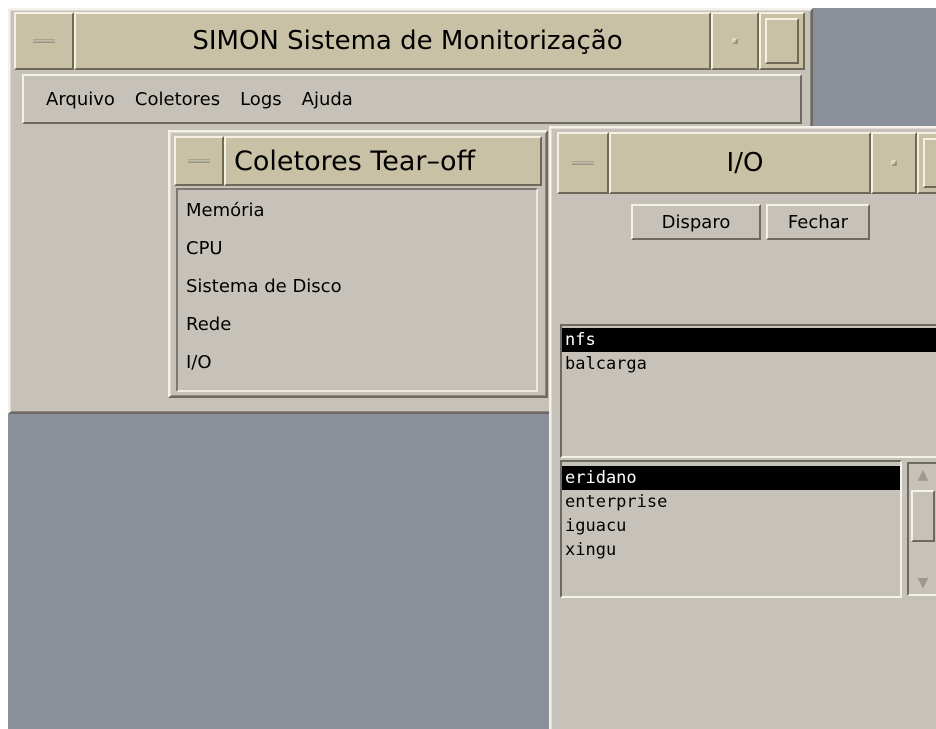 The height and width of the screenshot is (729, 936). What do you see at coordinates (731, 478) in the screenshot?
I see `list-item: eridano` at bounding box center [731, 478].